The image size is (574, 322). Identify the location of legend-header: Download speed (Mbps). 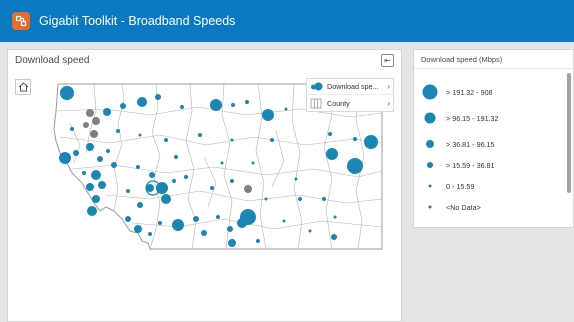
(493, 59).